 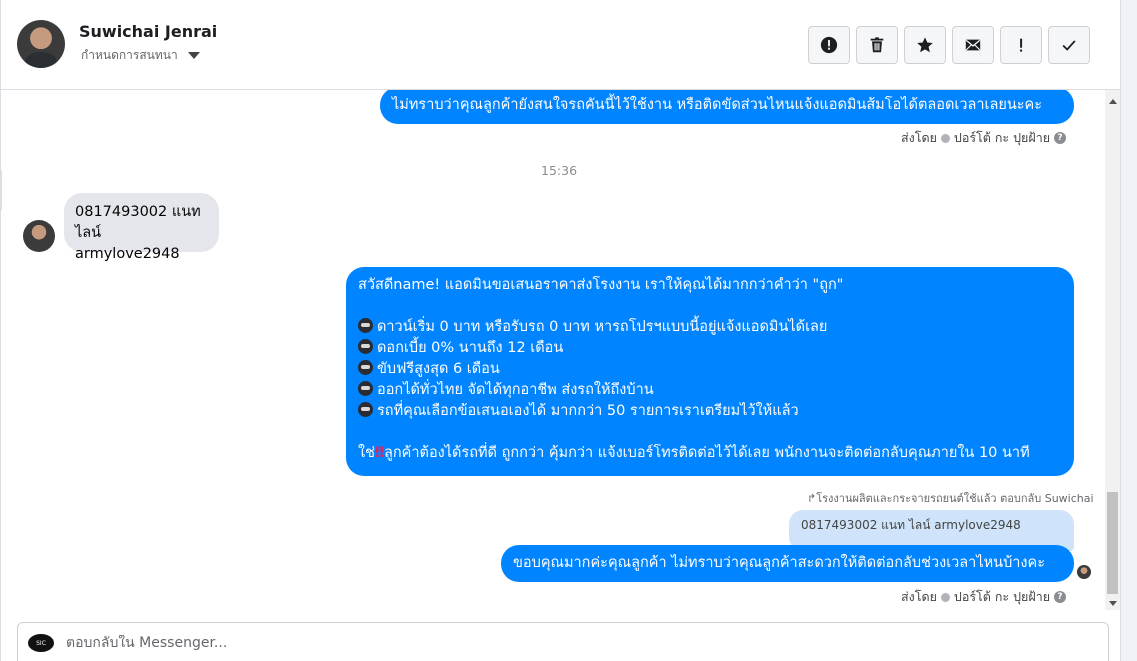 I want to click on star-button, so click(x=925, y=45).